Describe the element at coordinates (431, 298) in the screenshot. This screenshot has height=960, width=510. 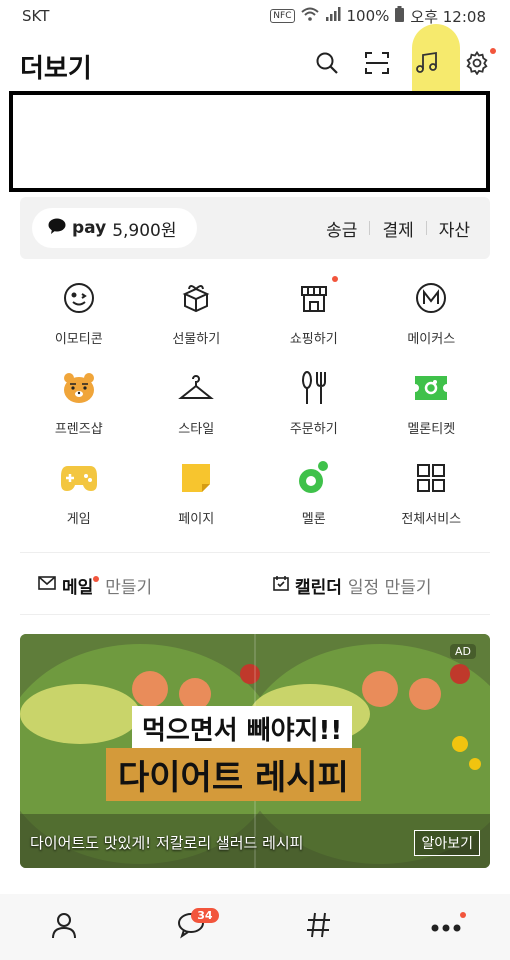
I see `makers-icon` at that location.